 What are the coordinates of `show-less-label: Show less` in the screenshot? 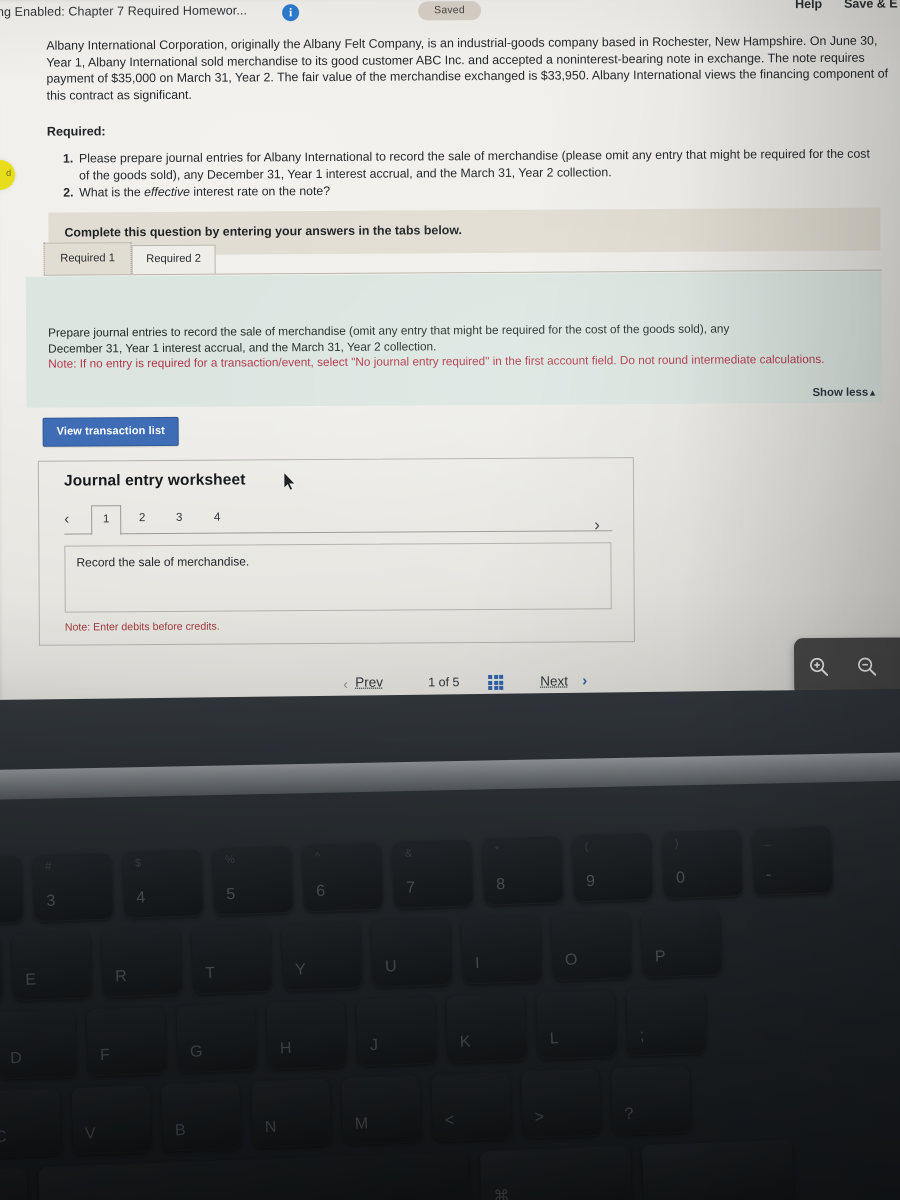 It's located at (840, 393).